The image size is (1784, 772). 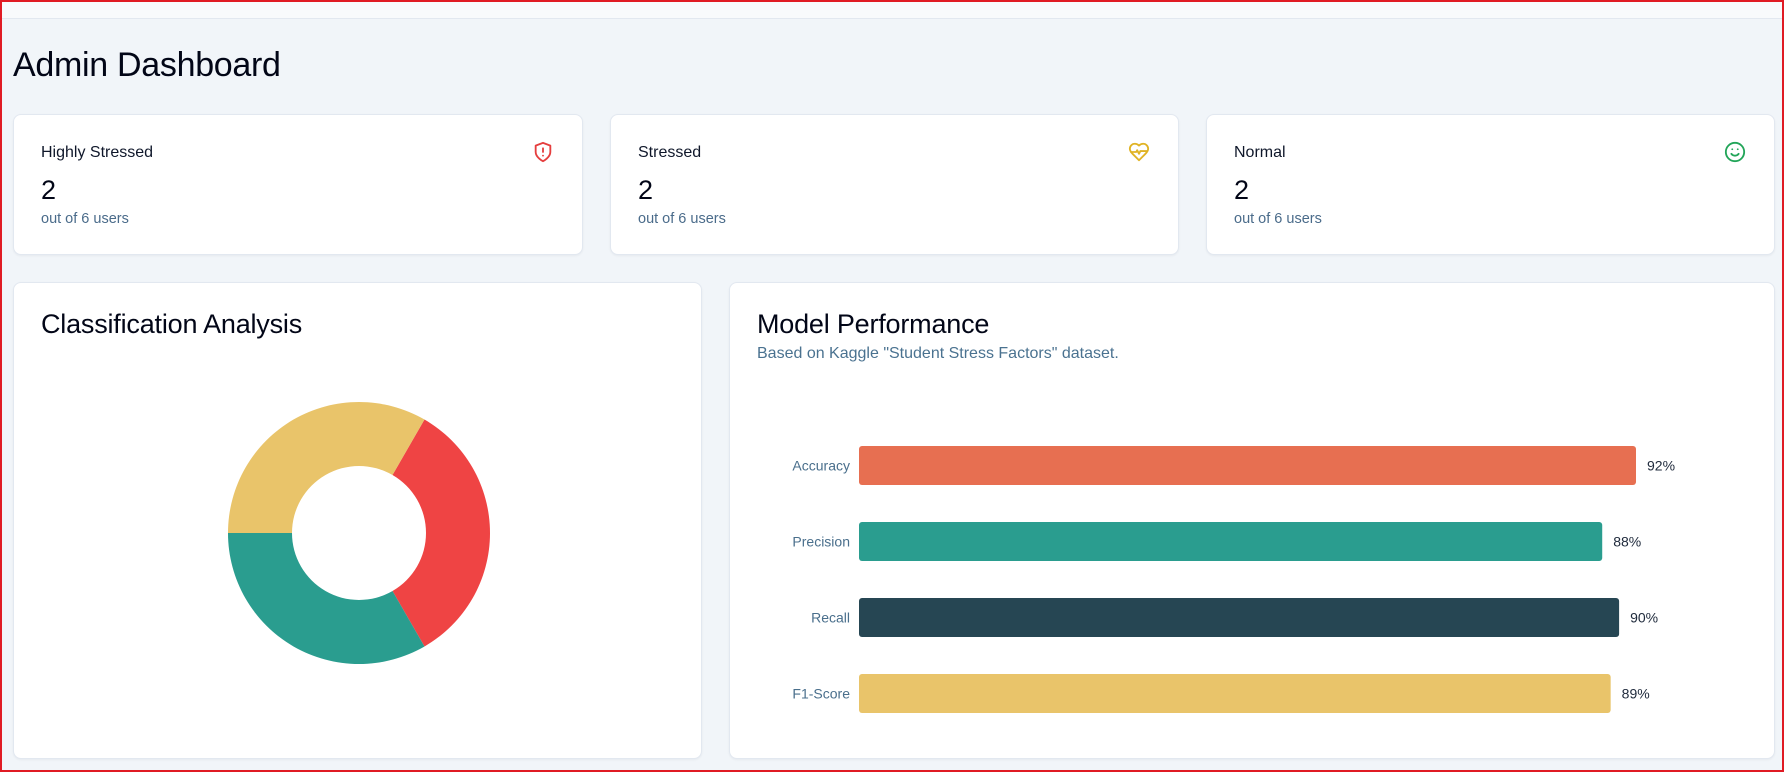 What do you see at coordinates (298, 184) in the screenshot?
I see `stat-card-highly-stressed: Highly Stressed 2 out of 6 users` at bounding box center [298, 184].